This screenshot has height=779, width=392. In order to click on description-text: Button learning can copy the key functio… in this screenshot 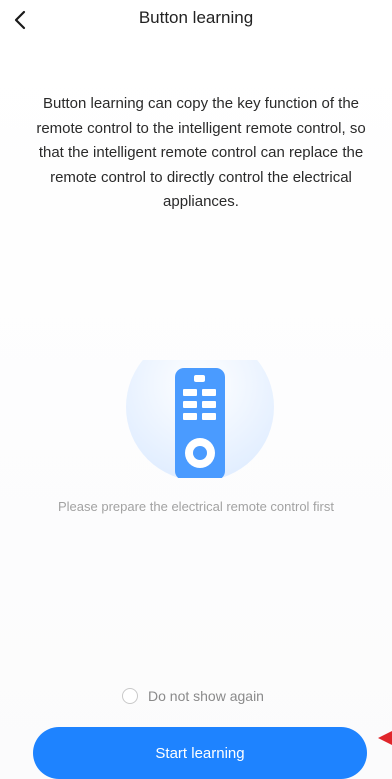, I will do `click(201, 152)`.